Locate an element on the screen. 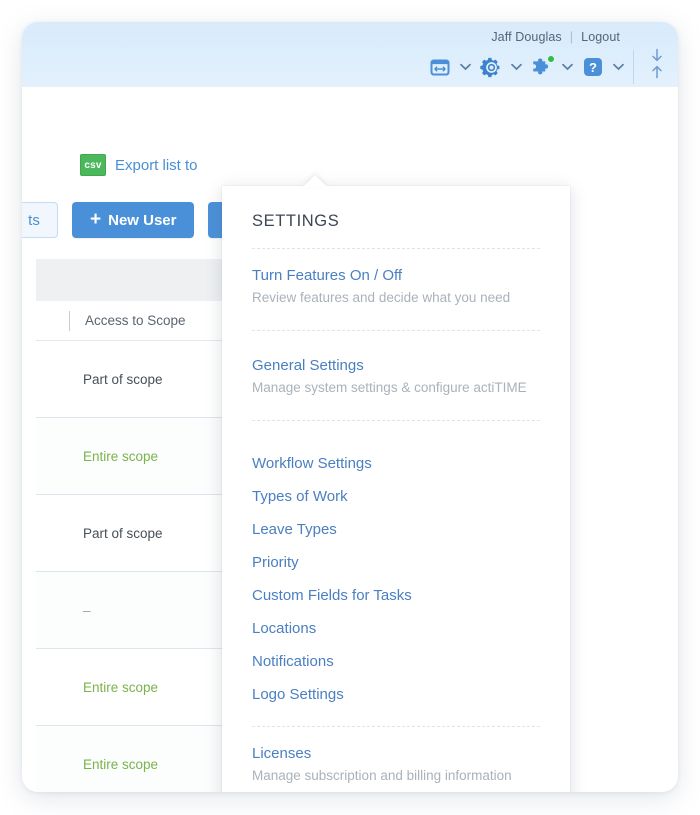 Image resolution: width=700 pixels, height=815 pixels. gear-icon-group is located at coordinates (500, 67).